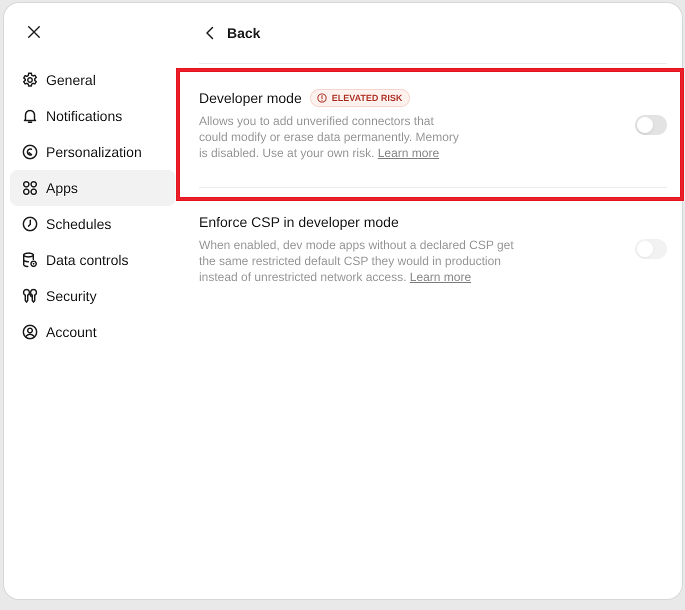 This screenshot has height=610, width=685. Describe the element at coordinates (321, 98) in the screenshot. I see `alert-circle-icon` at that location.